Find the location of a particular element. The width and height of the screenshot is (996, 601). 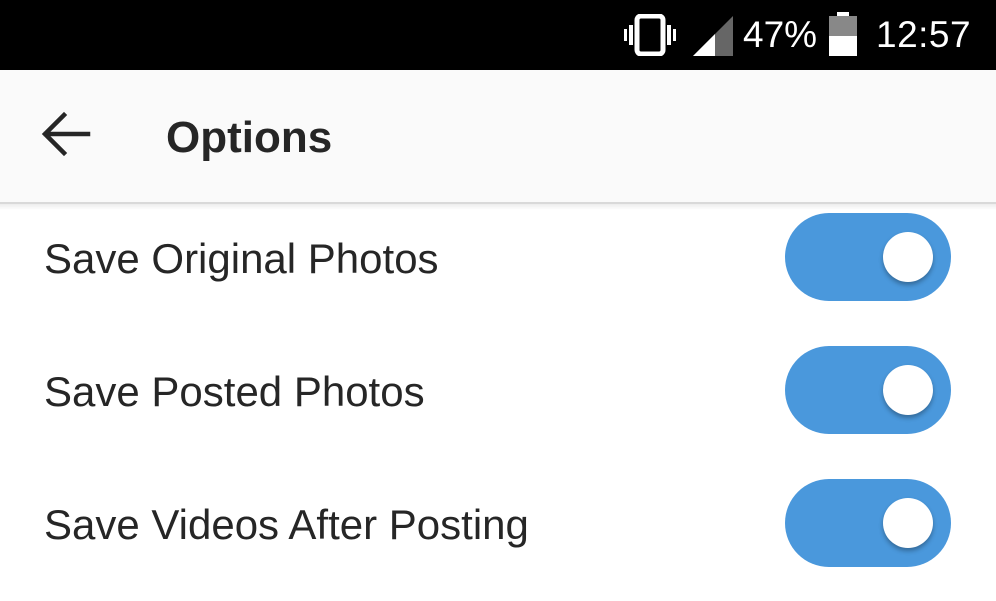

clock: 12:57 is located at coordinates (924, 34).